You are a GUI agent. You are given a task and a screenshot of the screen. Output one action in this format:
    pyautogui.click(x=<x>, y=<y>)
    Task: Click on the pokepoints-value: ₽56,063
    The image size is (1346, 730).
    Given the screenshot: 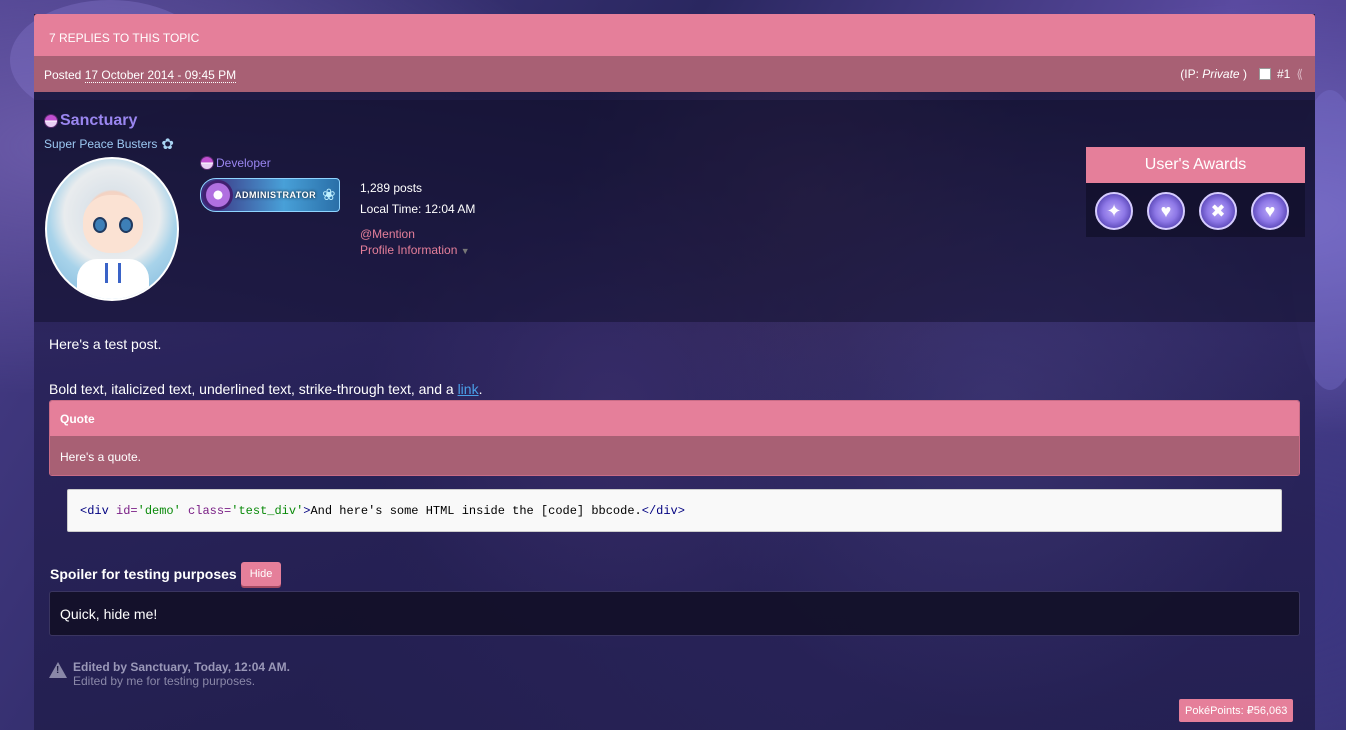 What is the action you would take?
    pyautogui.click(x=1267, y=711)
    